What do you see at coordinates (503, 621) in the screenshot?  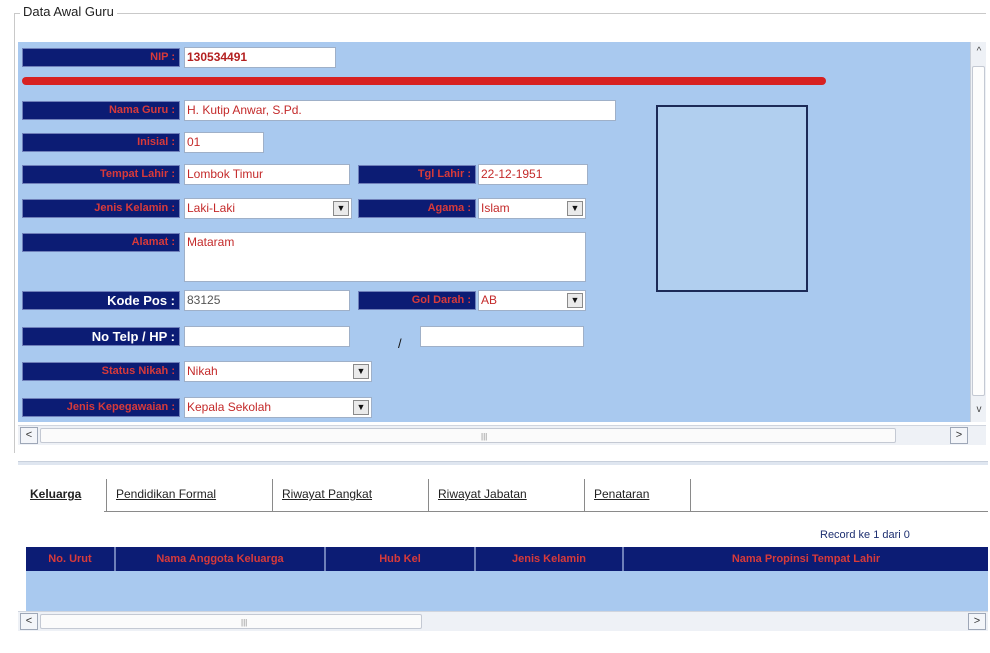 I see `grid-horizontal-scrollbar: < ||| >` at bounding box center [503, 621].